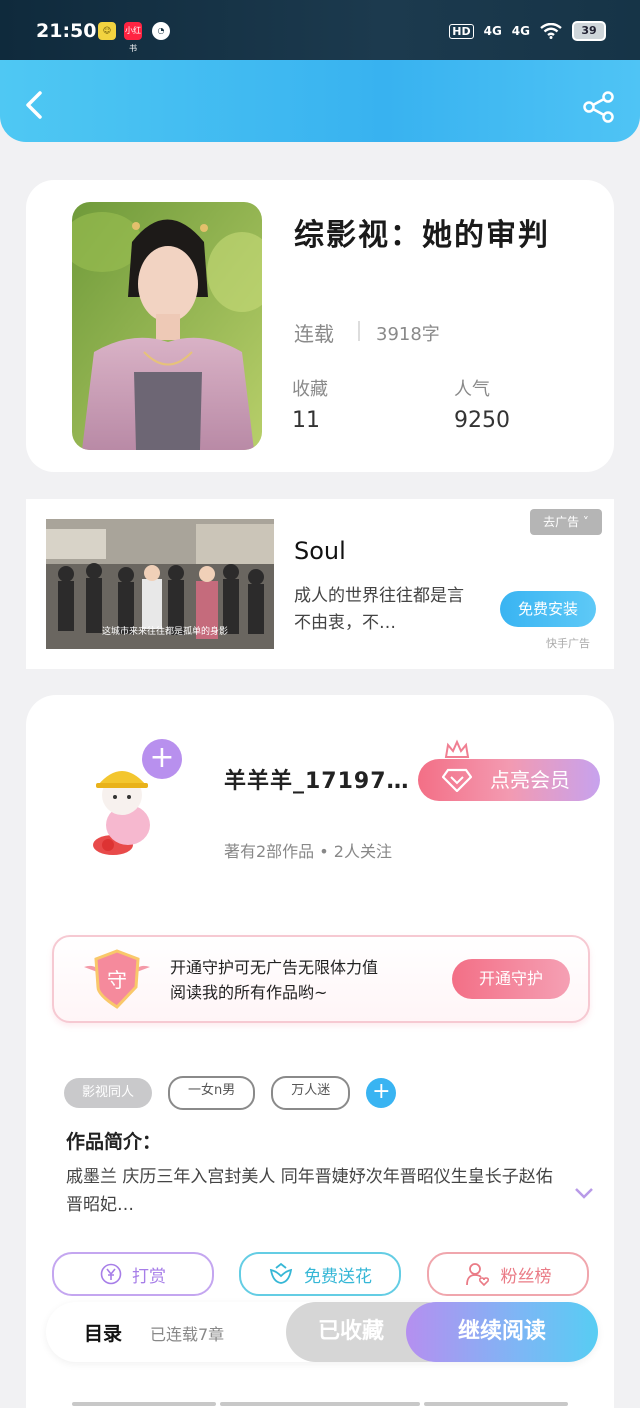 The height and width of the screenshot is (1408, 640). Describe the element at coordinates (551, 31) in the screenshot. I see `wifi-icon` at that location.